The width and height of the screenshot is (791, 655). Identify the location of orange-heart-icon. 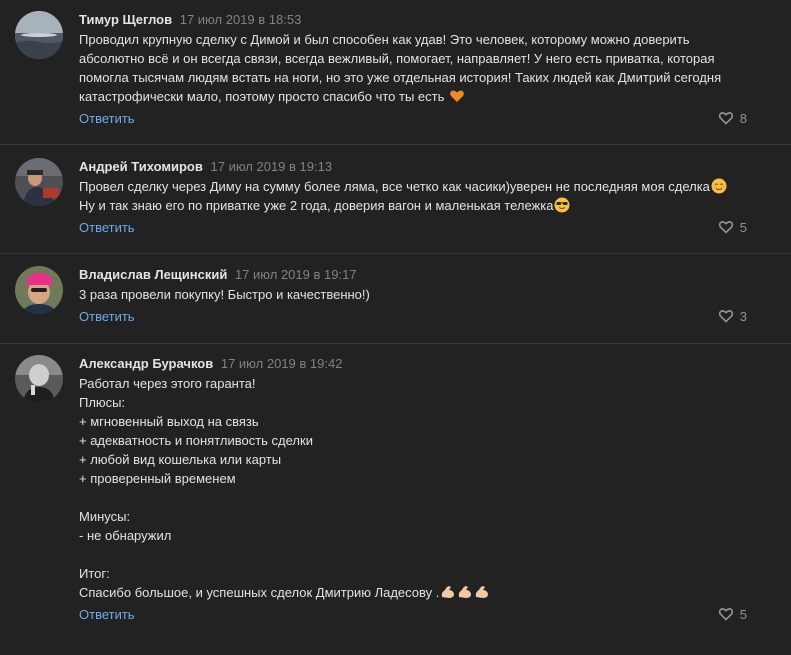
(457, 96).